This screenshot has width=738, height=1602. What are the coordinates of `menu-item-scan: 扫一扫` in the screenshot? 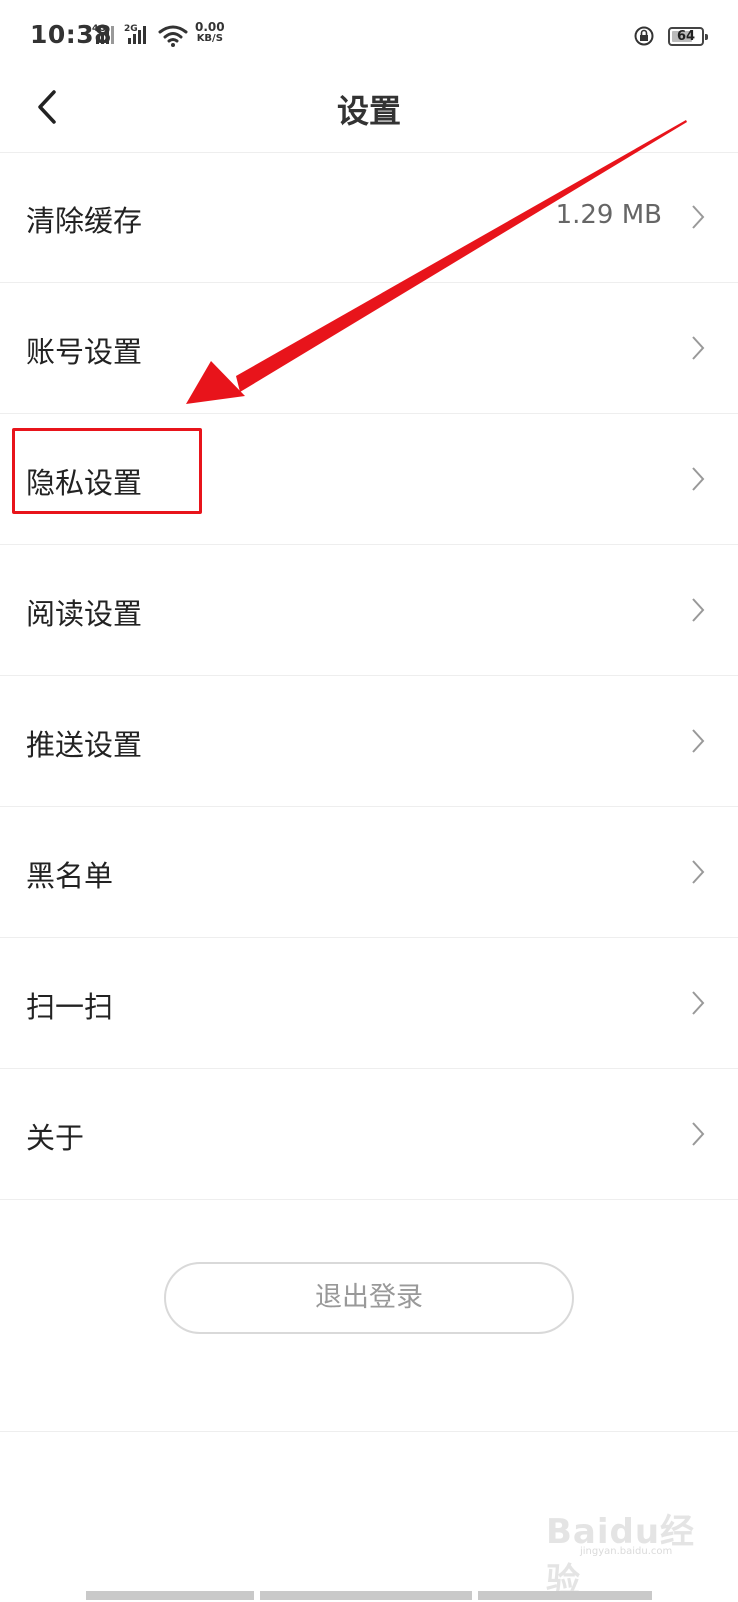 It's located at (369, 1003).